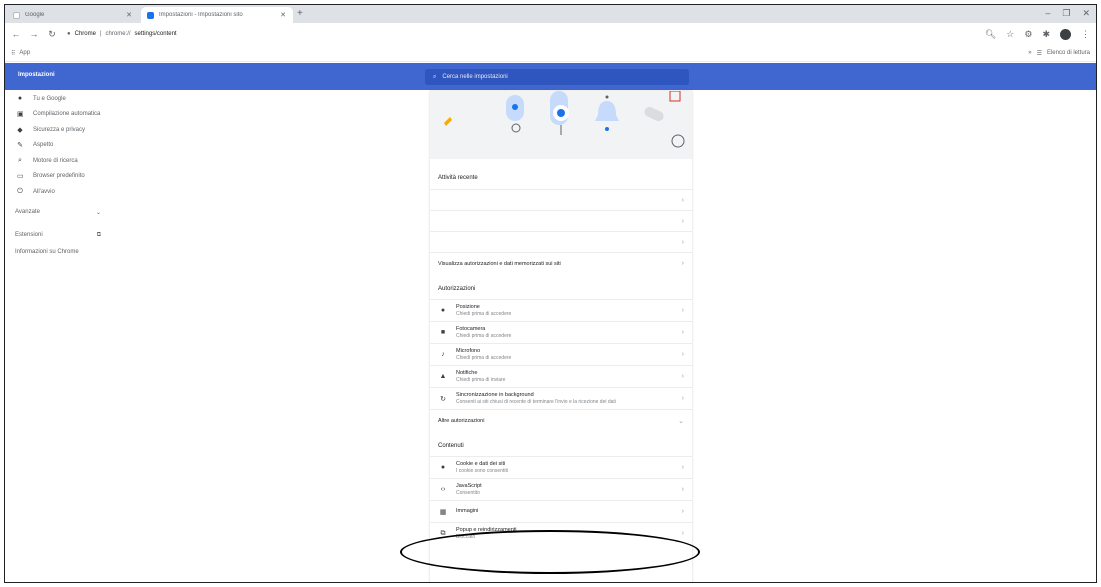 Image resolution: width=1101 pixels, height=587 pixels. I want to click on apps-icon: ⠿, so click(13, 53).